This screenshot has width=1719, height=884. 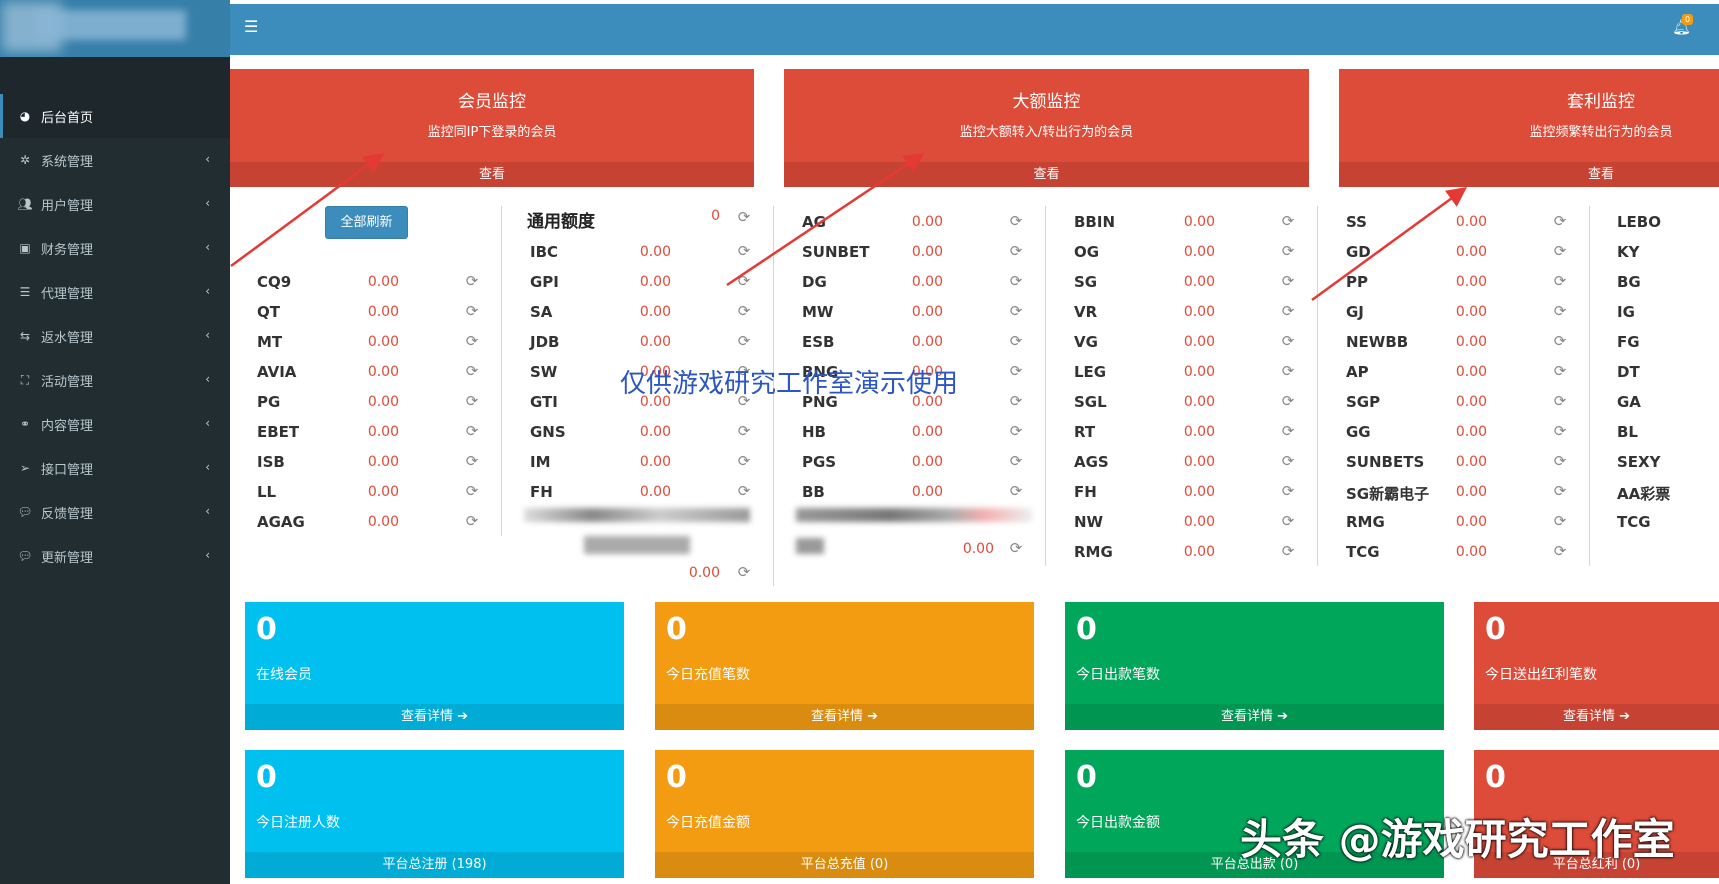 I want to click on platform-name: OG, so click(x=1087, y=252).